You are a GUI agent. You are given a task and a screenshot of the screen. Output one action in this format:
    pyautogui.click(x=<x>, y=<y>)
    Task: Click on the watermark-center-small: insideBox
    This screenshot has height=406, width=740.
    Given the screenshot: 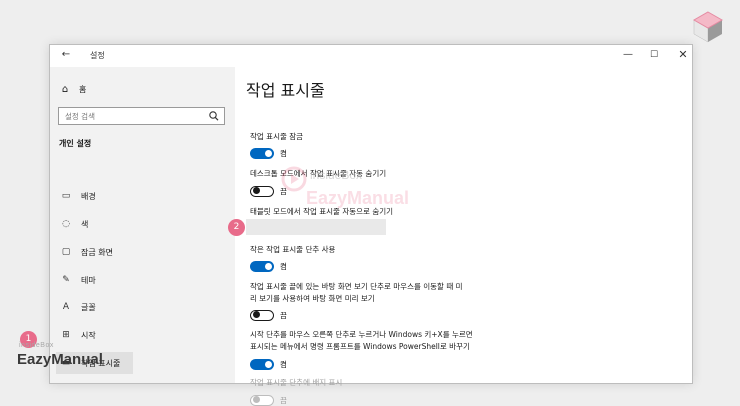 What is the action you would take?
    pyautogui.click(x=336, y=175)
    